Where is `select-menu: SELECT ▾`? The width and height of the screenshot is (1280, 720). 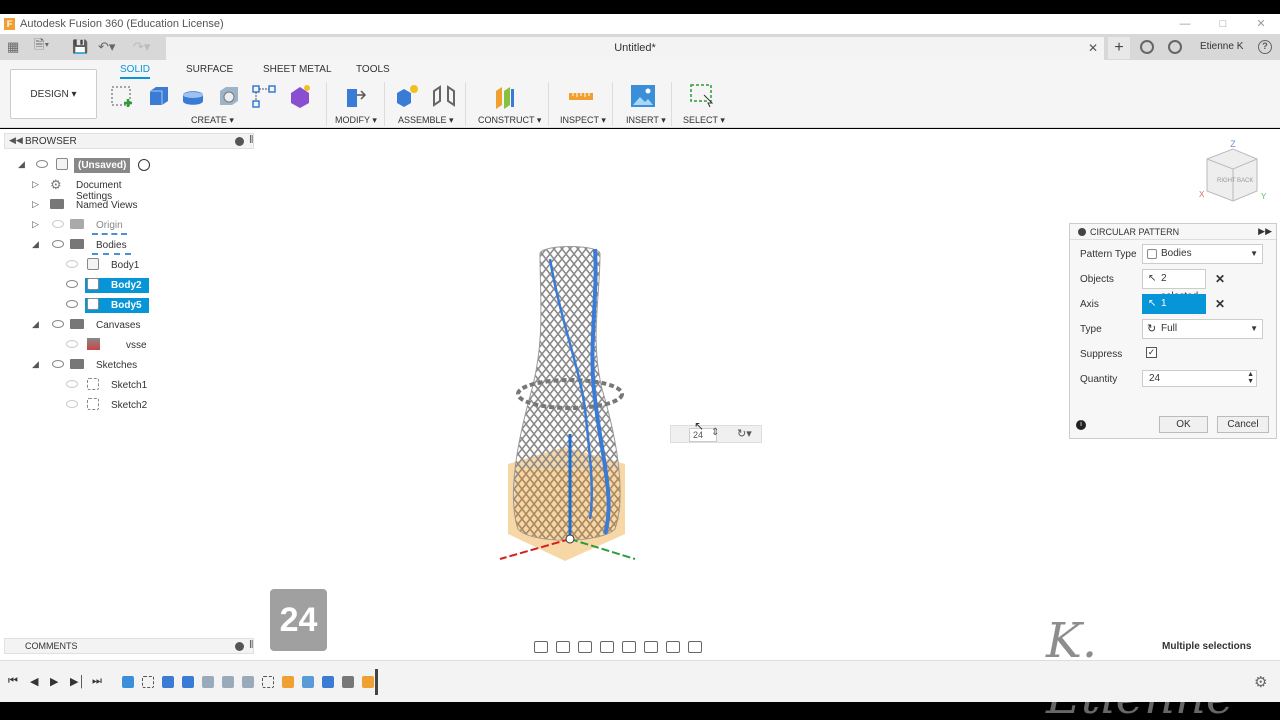
select-menu: SELECT ▾ is located at coordinates (704, 120).